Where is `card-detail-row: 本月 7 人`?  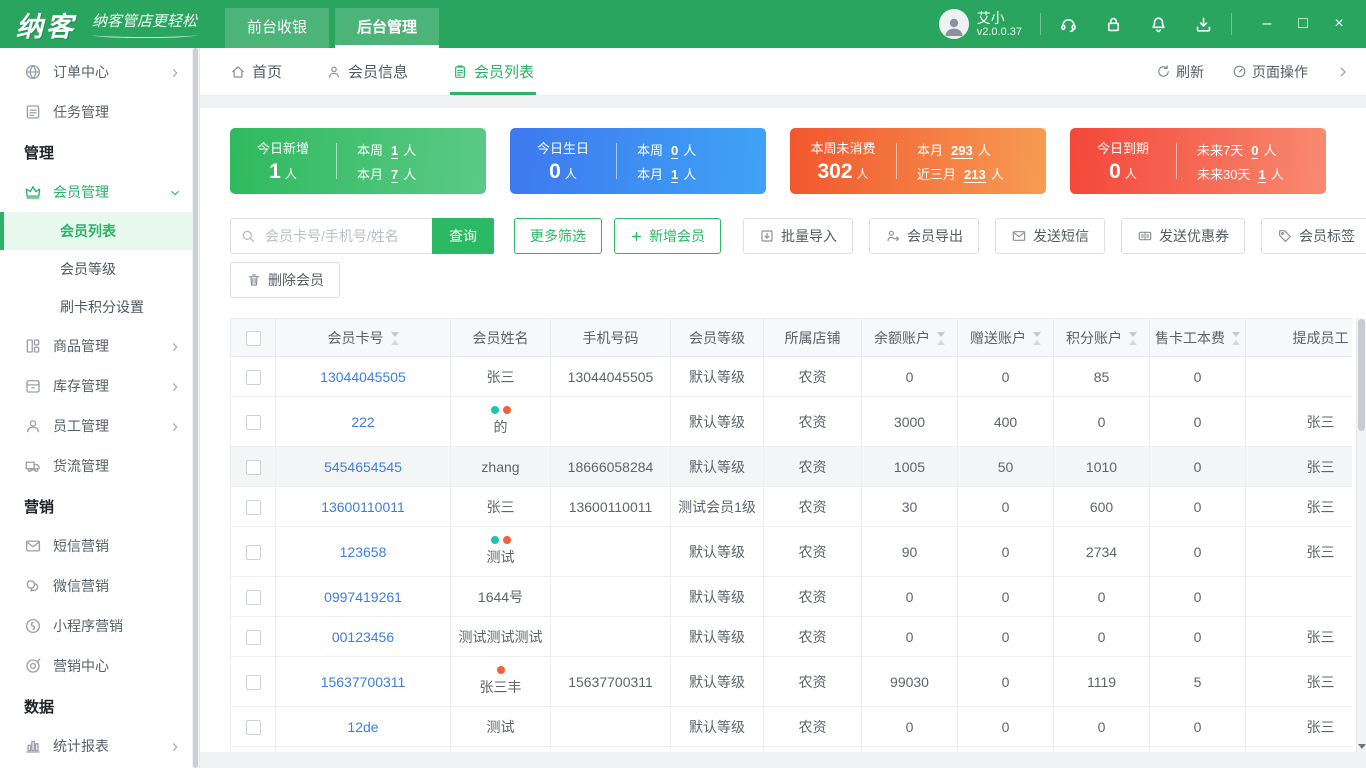
card-detail-row: 本月 7 人 is located at coordinates (421, 173).